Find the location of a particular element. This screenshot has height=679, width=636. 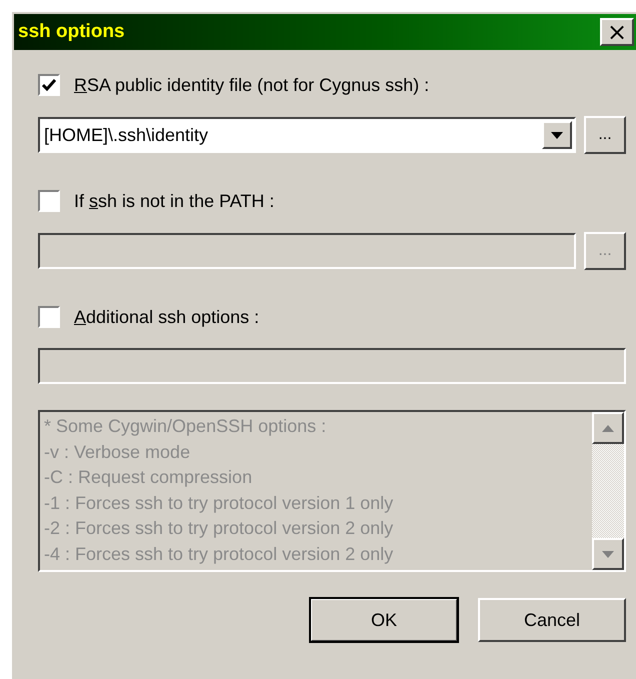

check-icon is located at coordinates (49, 85).